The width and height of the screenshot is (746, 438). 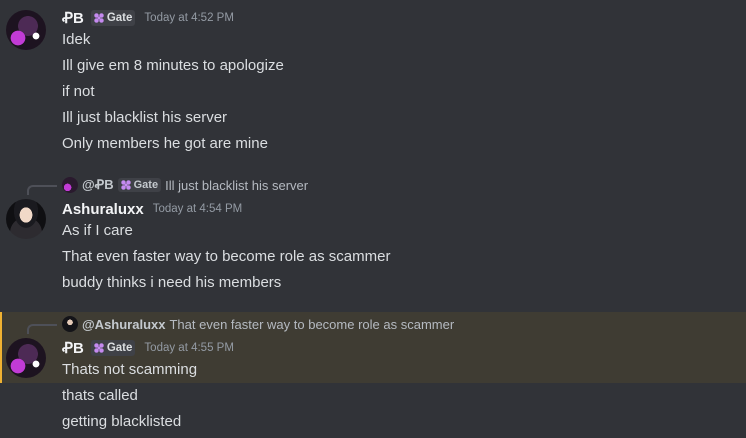 What do you see at coordinates (122, 421) in the screenshot?
I see `message-line: getting blacklisted` at bounding box center [122, 421].